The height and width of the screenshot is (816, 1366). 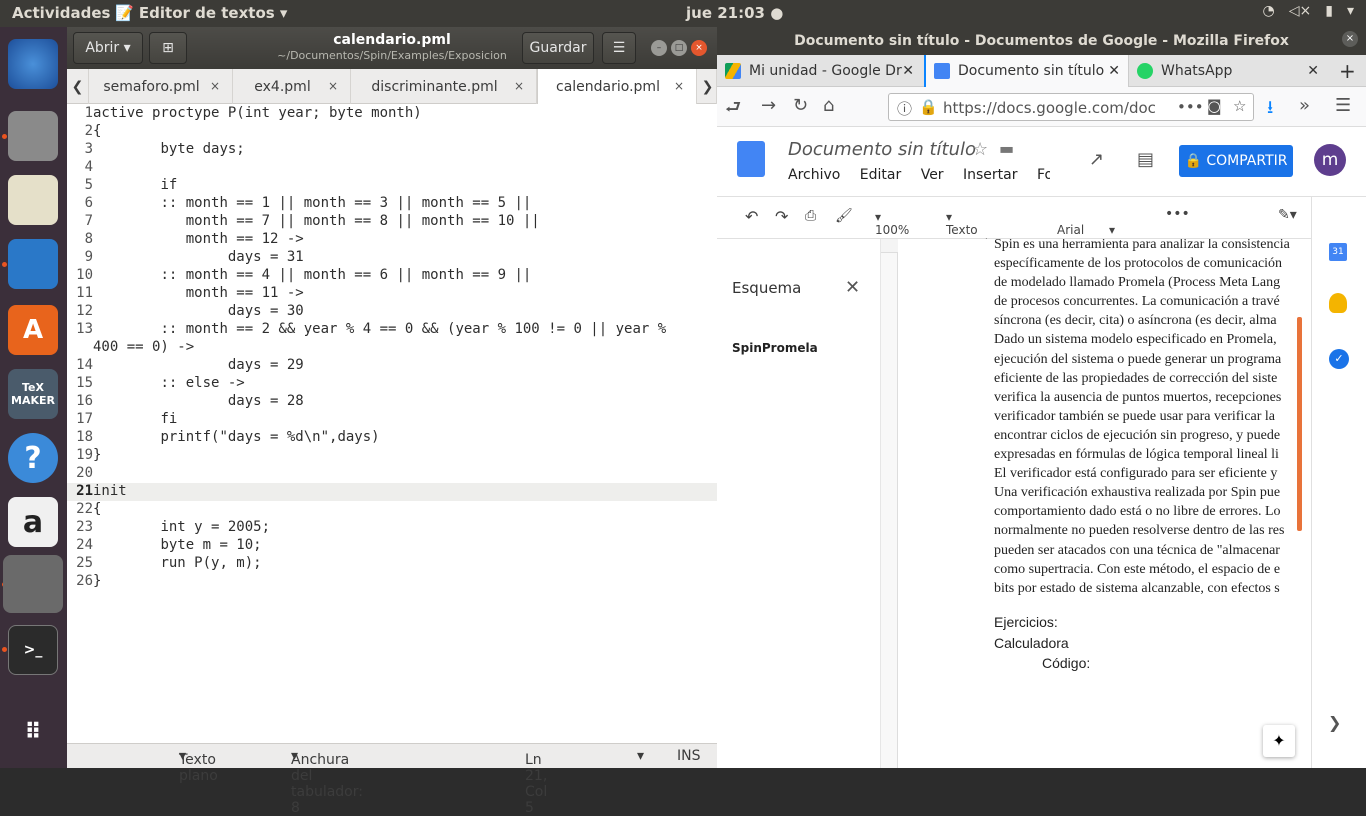 I want to click on code-line: 12 days = 30, so click(x=392, y=312).